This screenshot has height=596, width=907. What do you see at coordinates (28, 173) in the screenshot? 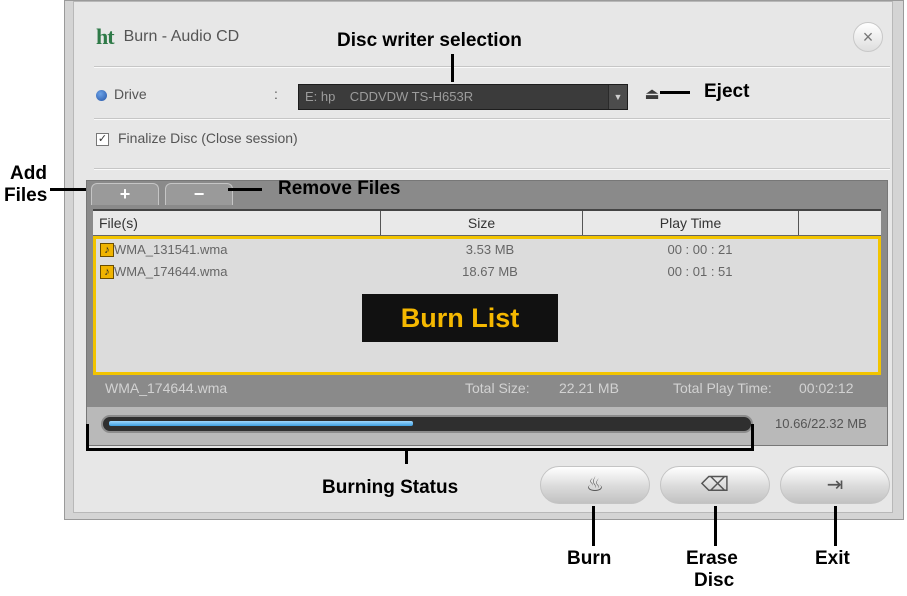
I see `add-files-callout-1: Add` at bounding box center [28, 173].